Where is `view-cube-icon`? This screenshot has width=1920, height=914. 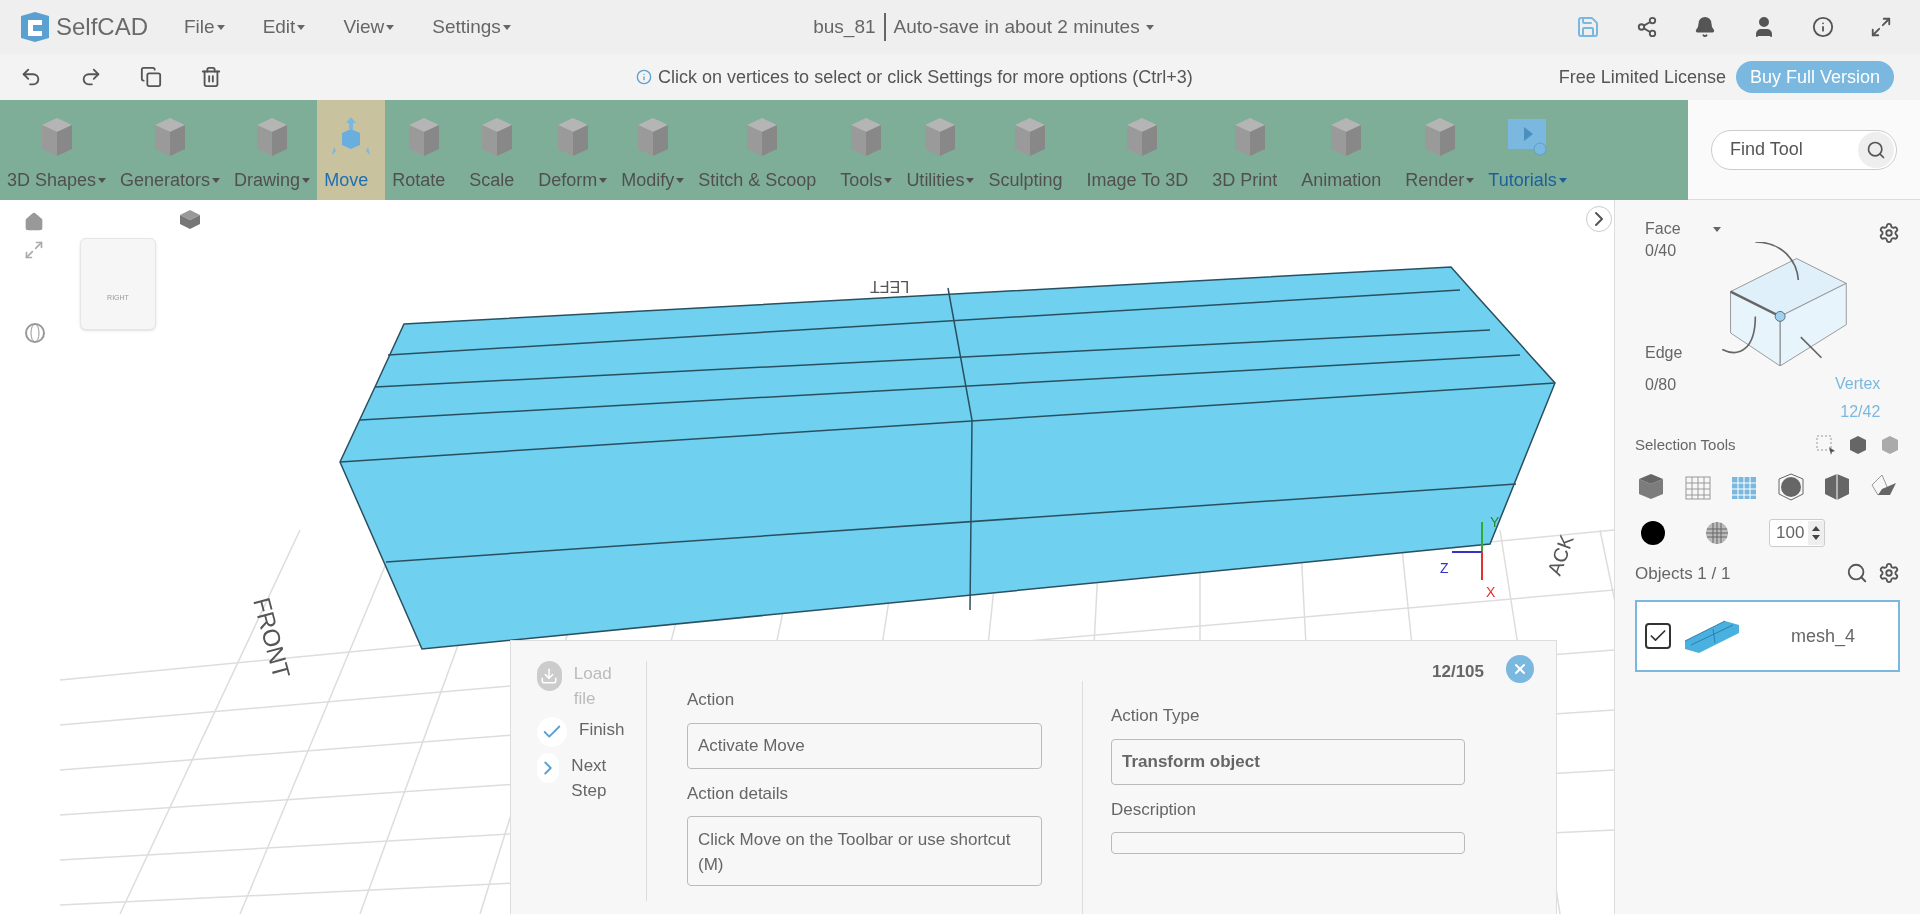 view-cube-icon is located at coordinates (190, 219).